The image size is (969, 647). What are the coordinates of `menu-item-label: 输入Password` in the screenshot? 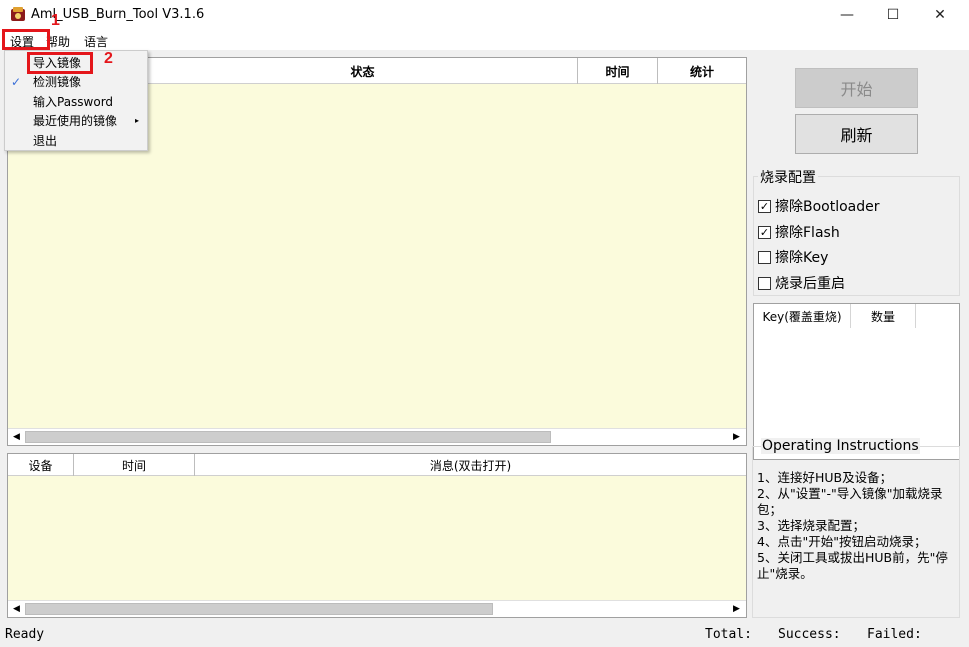 It's located at (73, 102).